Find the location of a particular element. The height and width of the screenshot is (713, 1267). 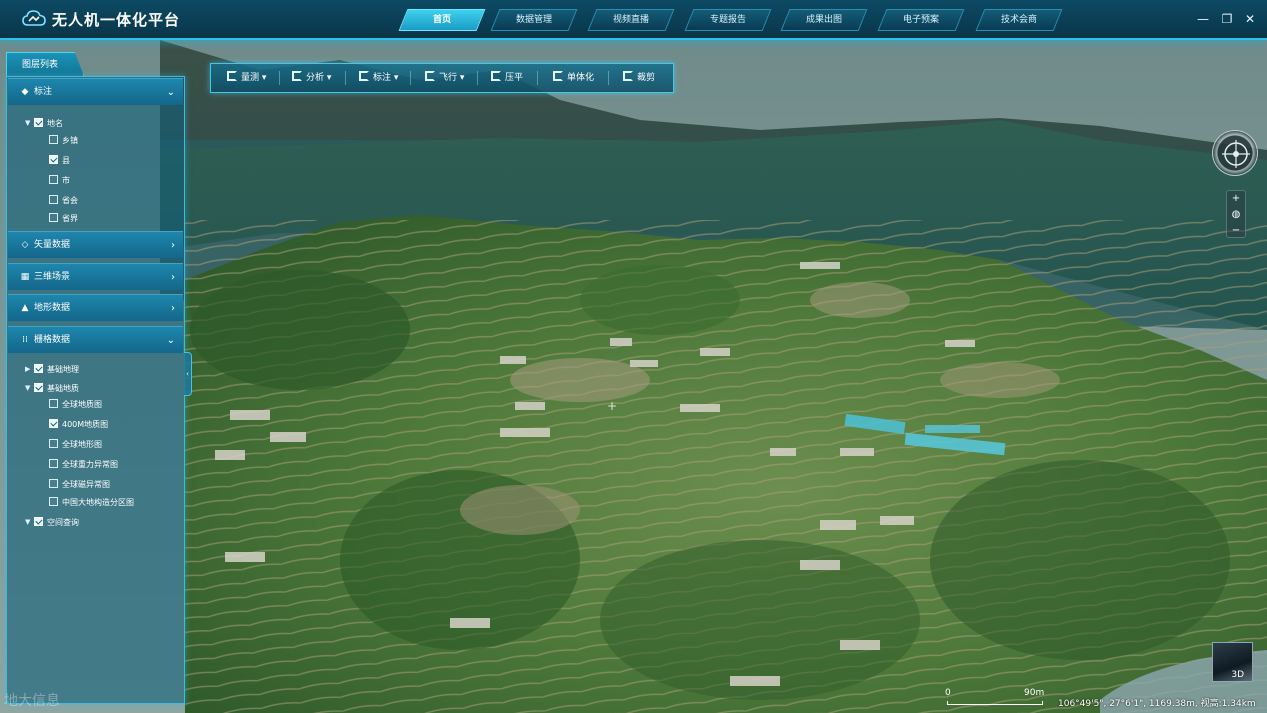

flatten-button: 压平 is located at coordinates (507, 78).